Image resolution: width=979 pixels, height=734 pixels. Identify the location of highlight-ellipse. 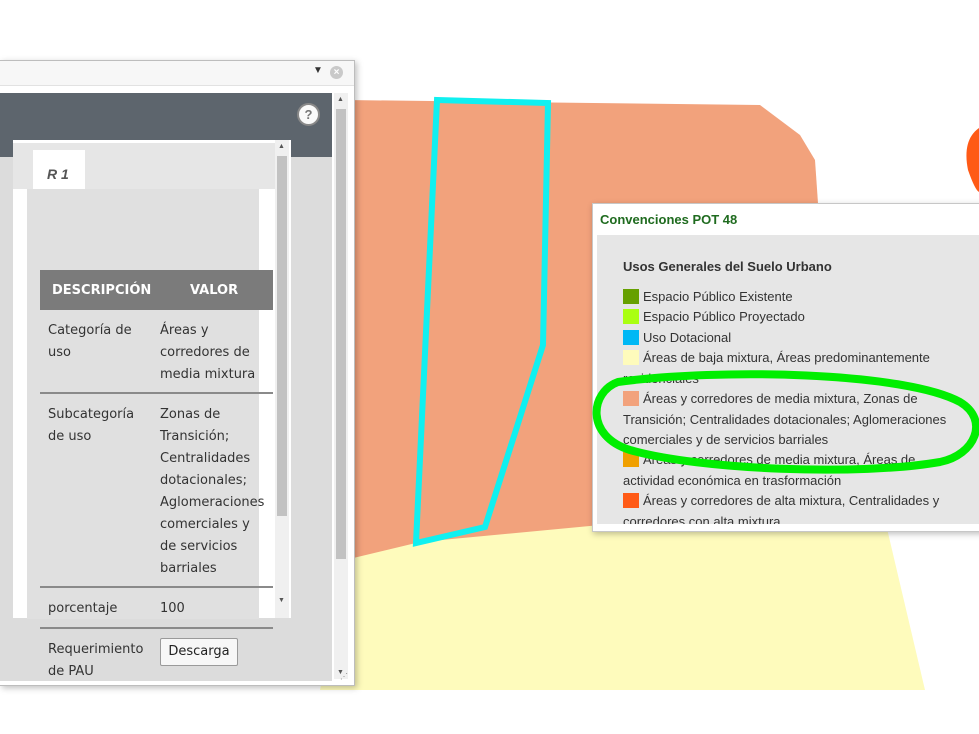
(785, 422).